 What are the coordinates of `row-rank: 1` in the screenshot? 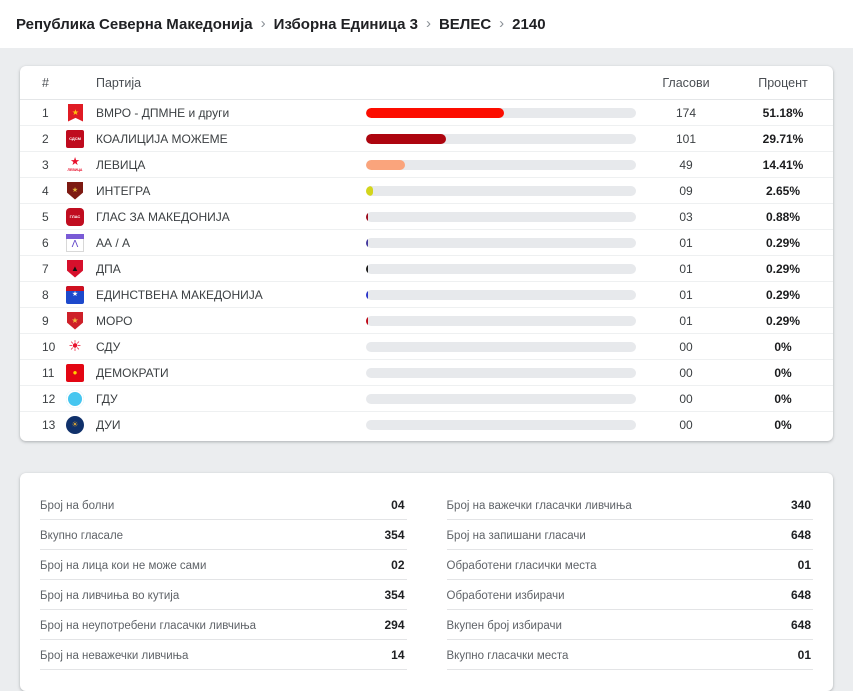 It's located at (45, 112).